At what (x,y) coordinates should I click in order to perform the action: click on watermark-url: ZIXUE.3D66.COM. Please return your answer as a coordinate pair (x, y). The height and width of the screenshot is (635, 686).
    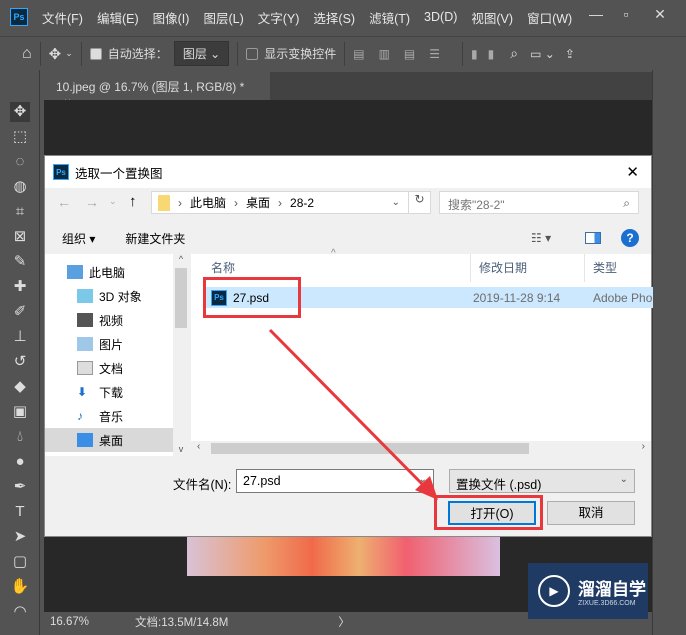
    Looking at the image, I should click on (607, 603).